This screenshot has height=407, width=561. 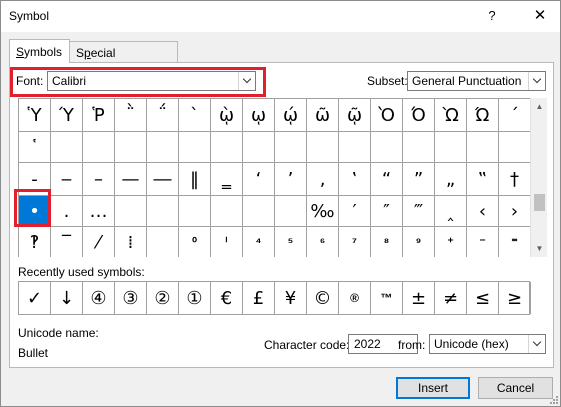 What do you see at coordinates (553, 399) in the screenshot?
I see `resize-grip-icon` at bounding box center [553, 399].